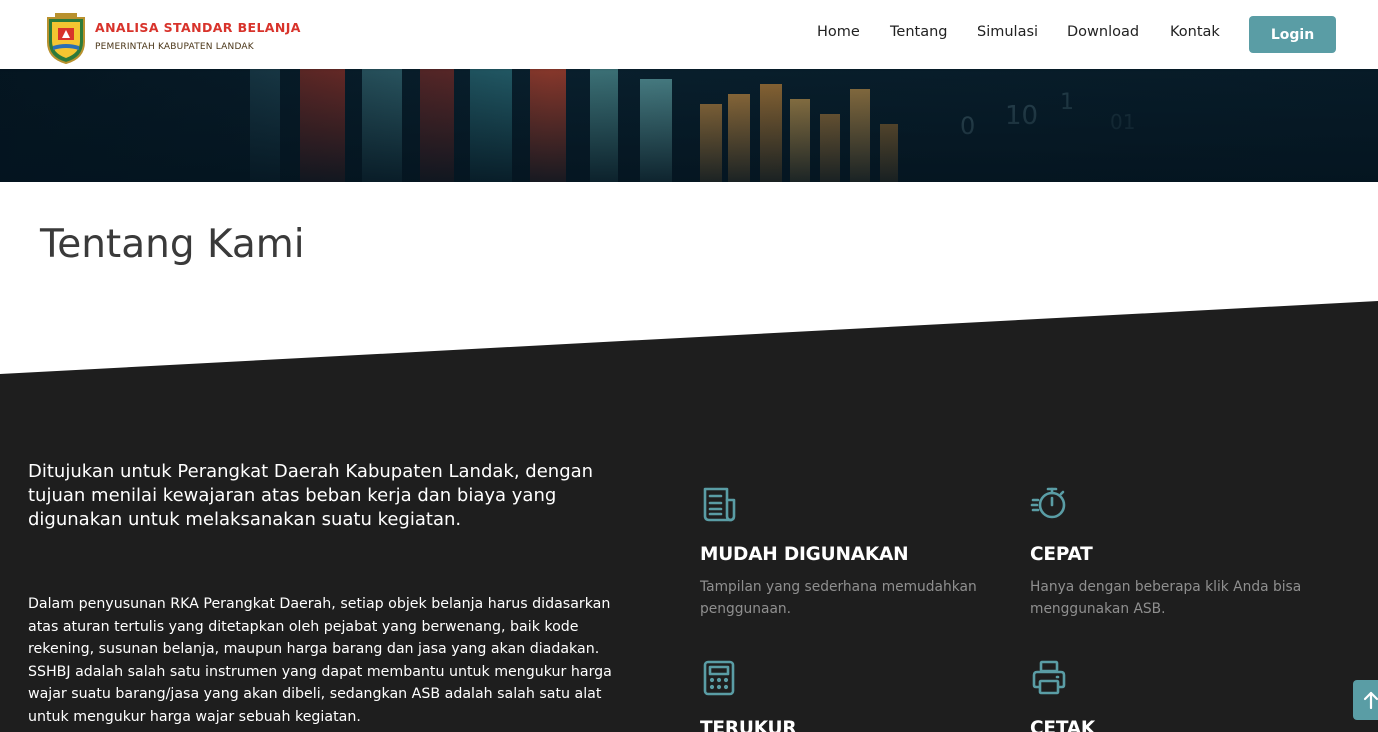  Describe the element at coordinates (1370, 700) in the screenshot. I see `arrow-up-icon` at that location.